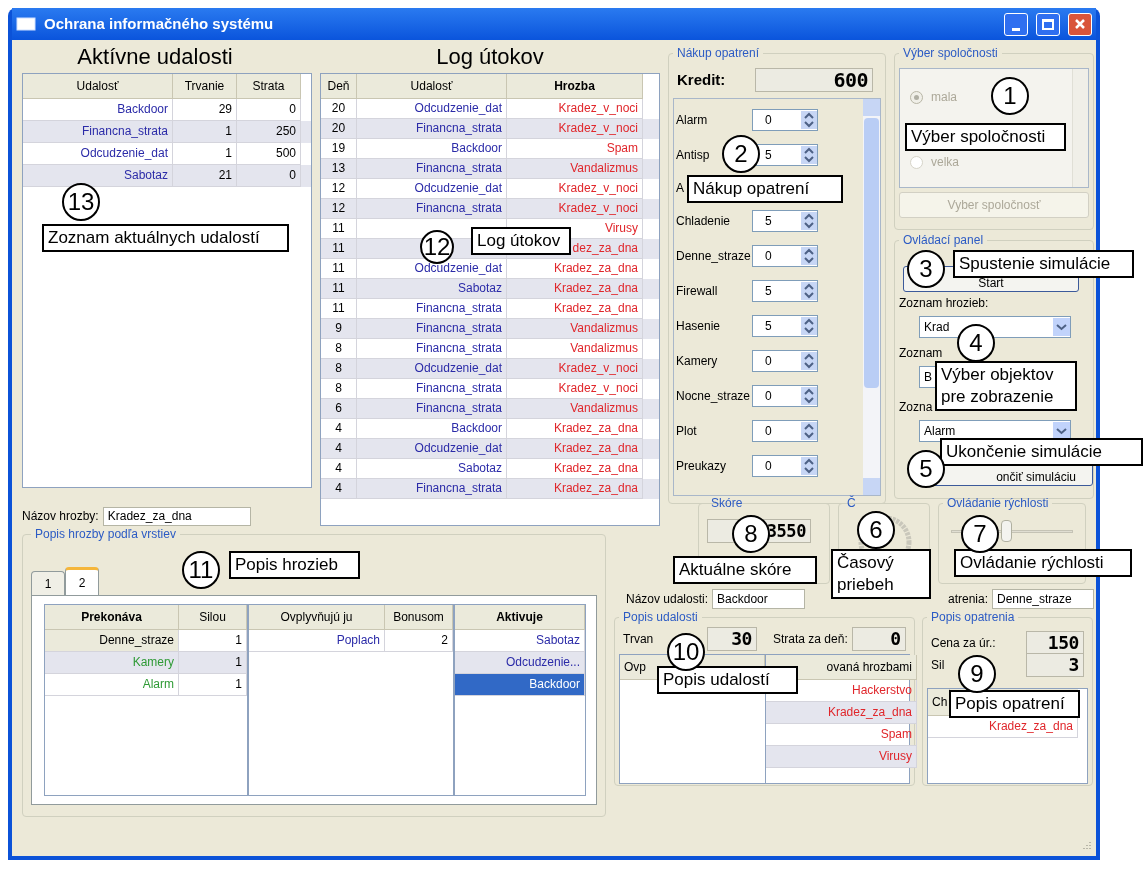 The height and width of the screenshot is (873, 1143). What do you see at coordinates (686, 431) in the screenshot?
I see `measure-label: Plot` at bounding box center [686, 431].